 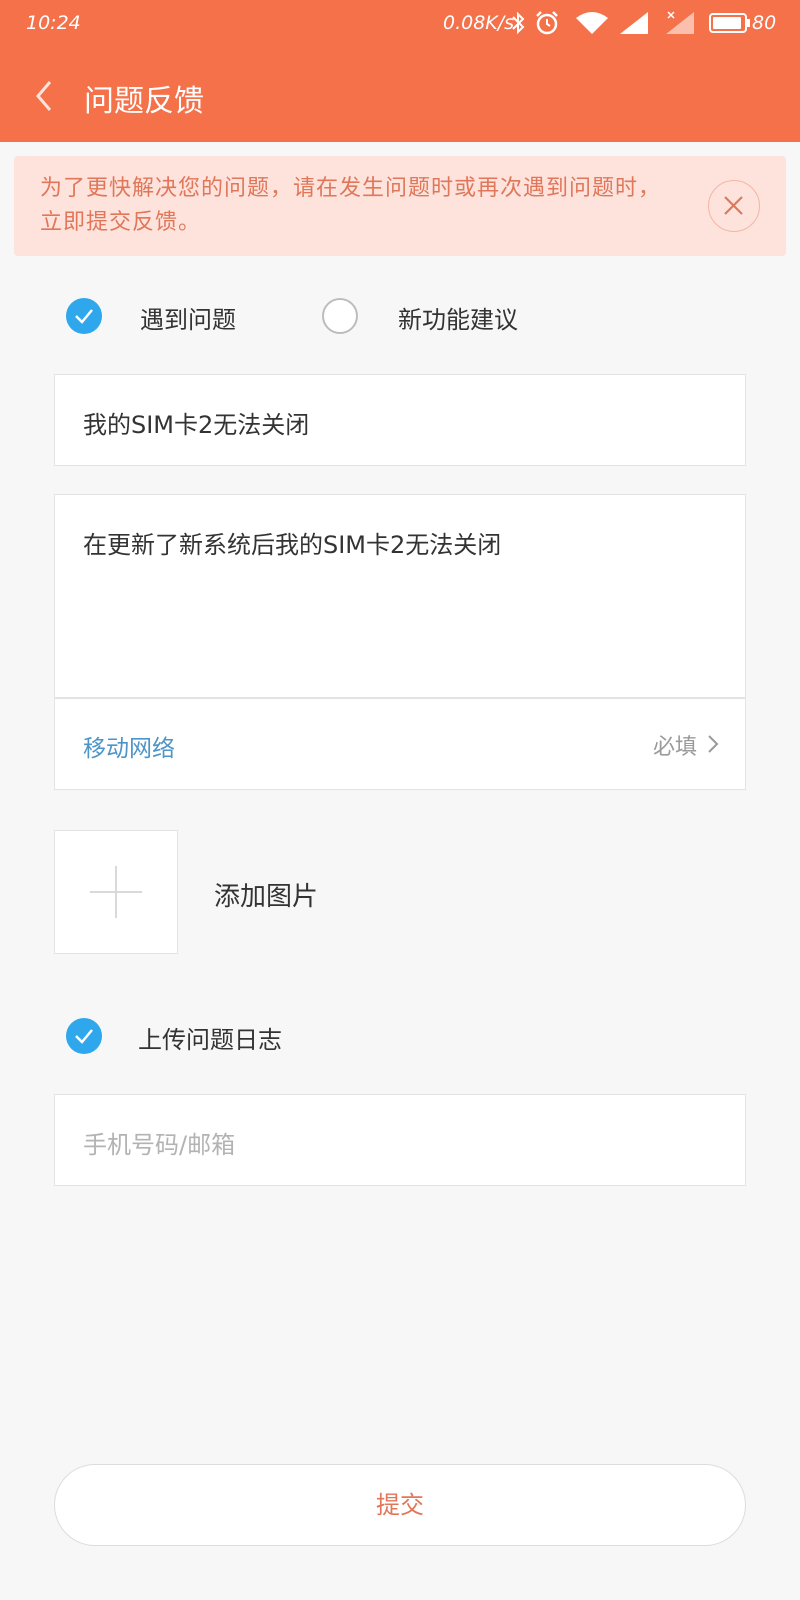 I want to click on alarm-icon, so click(x=547, y=23).